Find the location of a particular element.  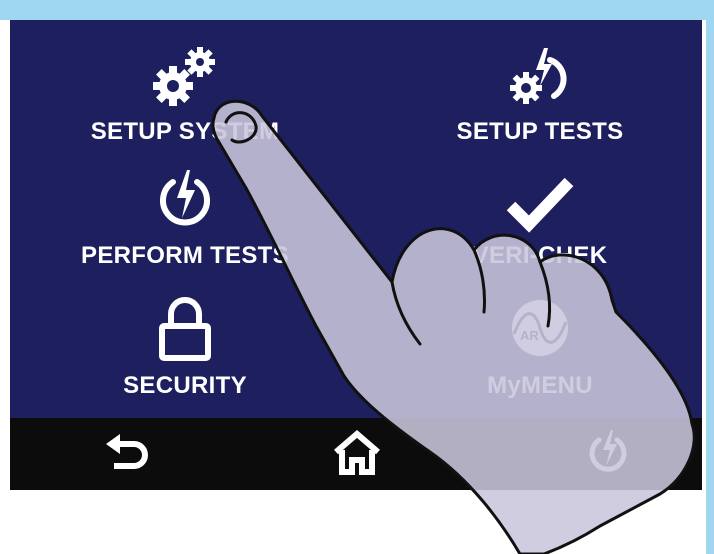

setup-tests-label: SETUP TESTS is located at coordinates (540, 131).